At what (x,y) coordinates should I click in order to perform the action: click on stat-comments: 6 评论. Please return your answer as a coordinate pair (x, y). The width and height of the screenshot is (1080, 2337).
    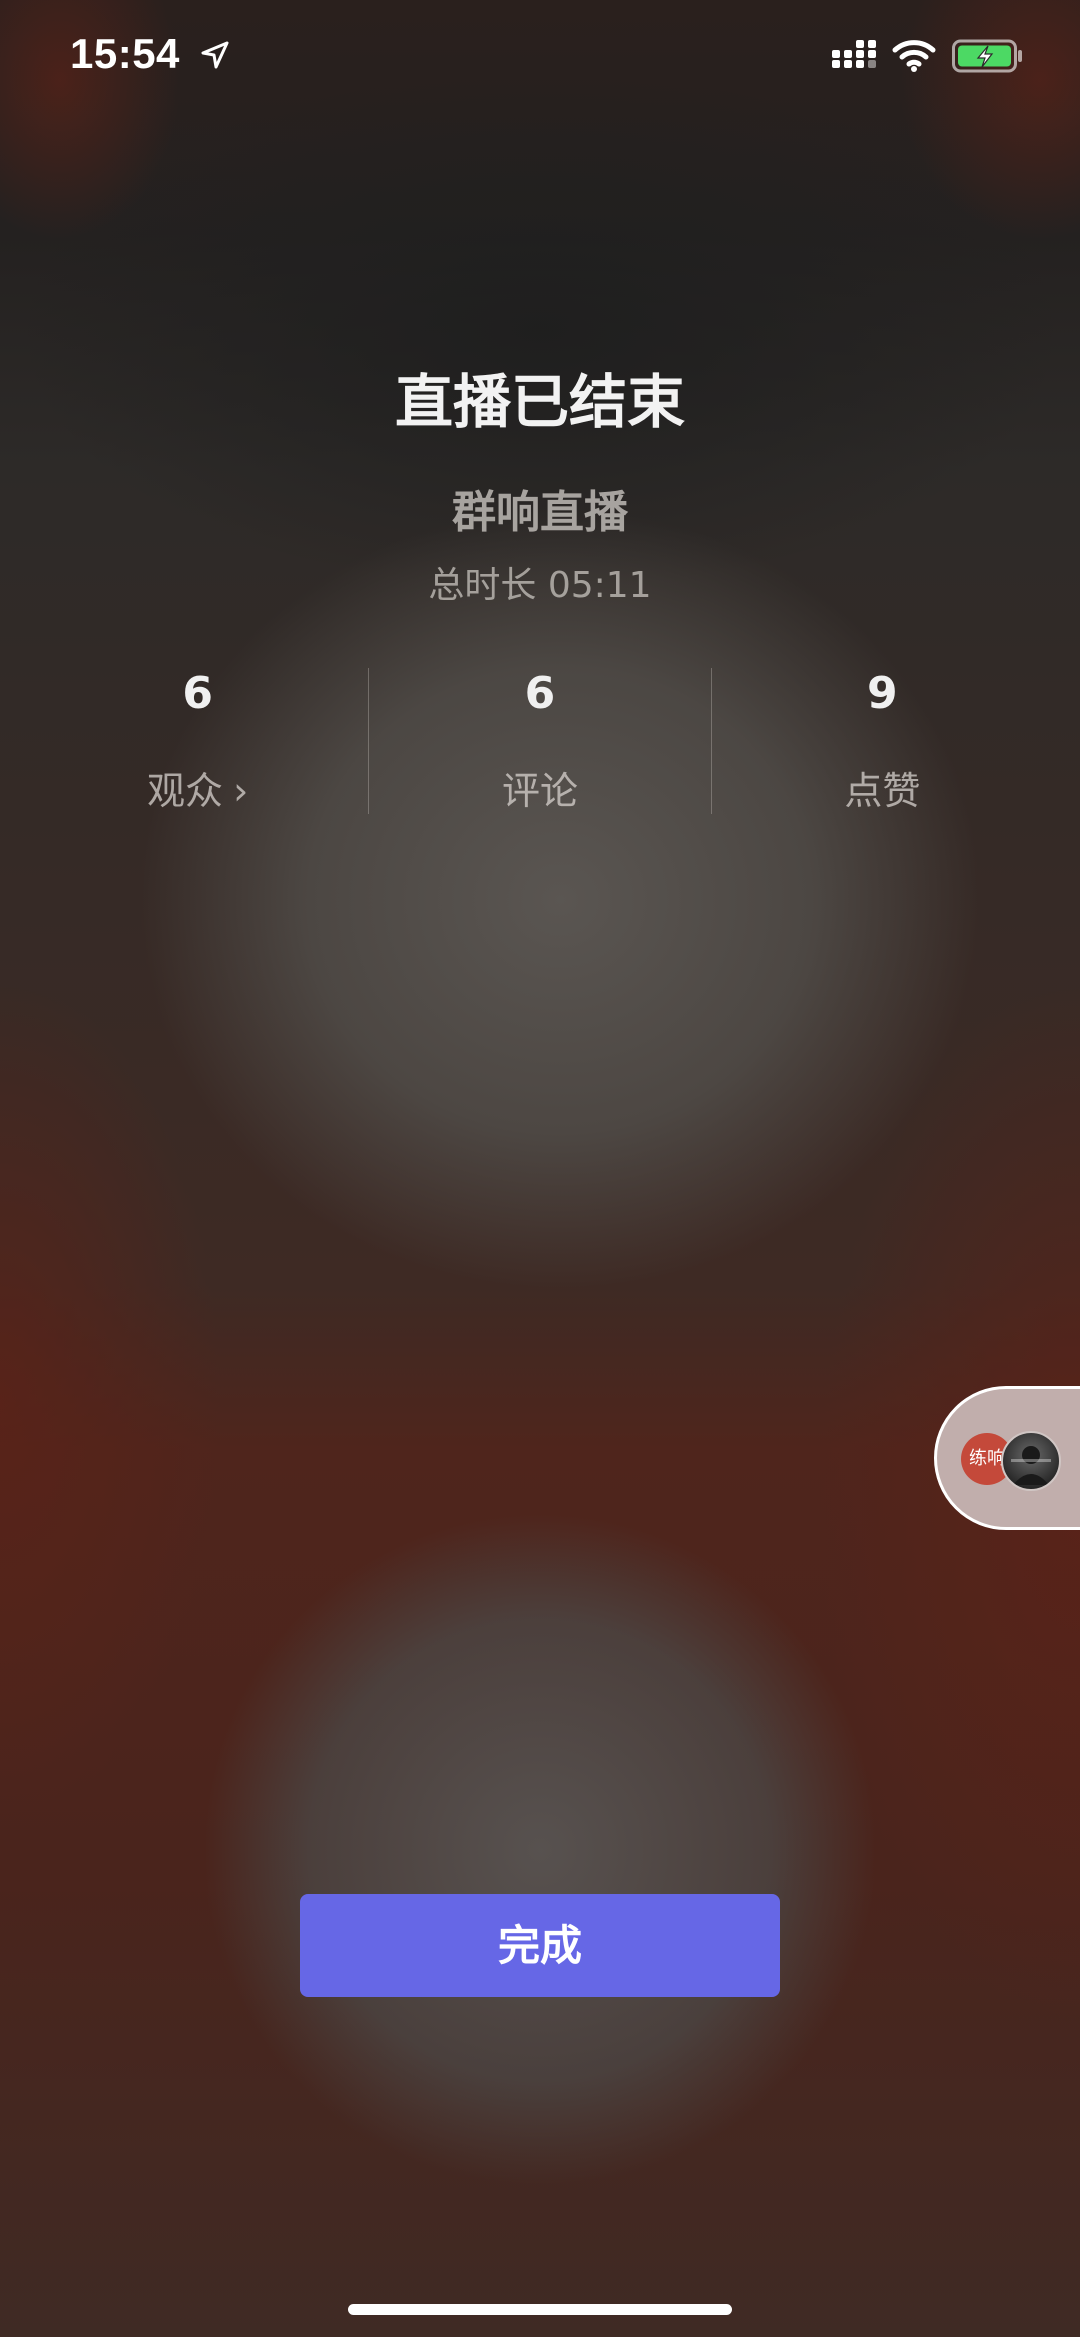
    Looking at the image, I should click on (539, 741).